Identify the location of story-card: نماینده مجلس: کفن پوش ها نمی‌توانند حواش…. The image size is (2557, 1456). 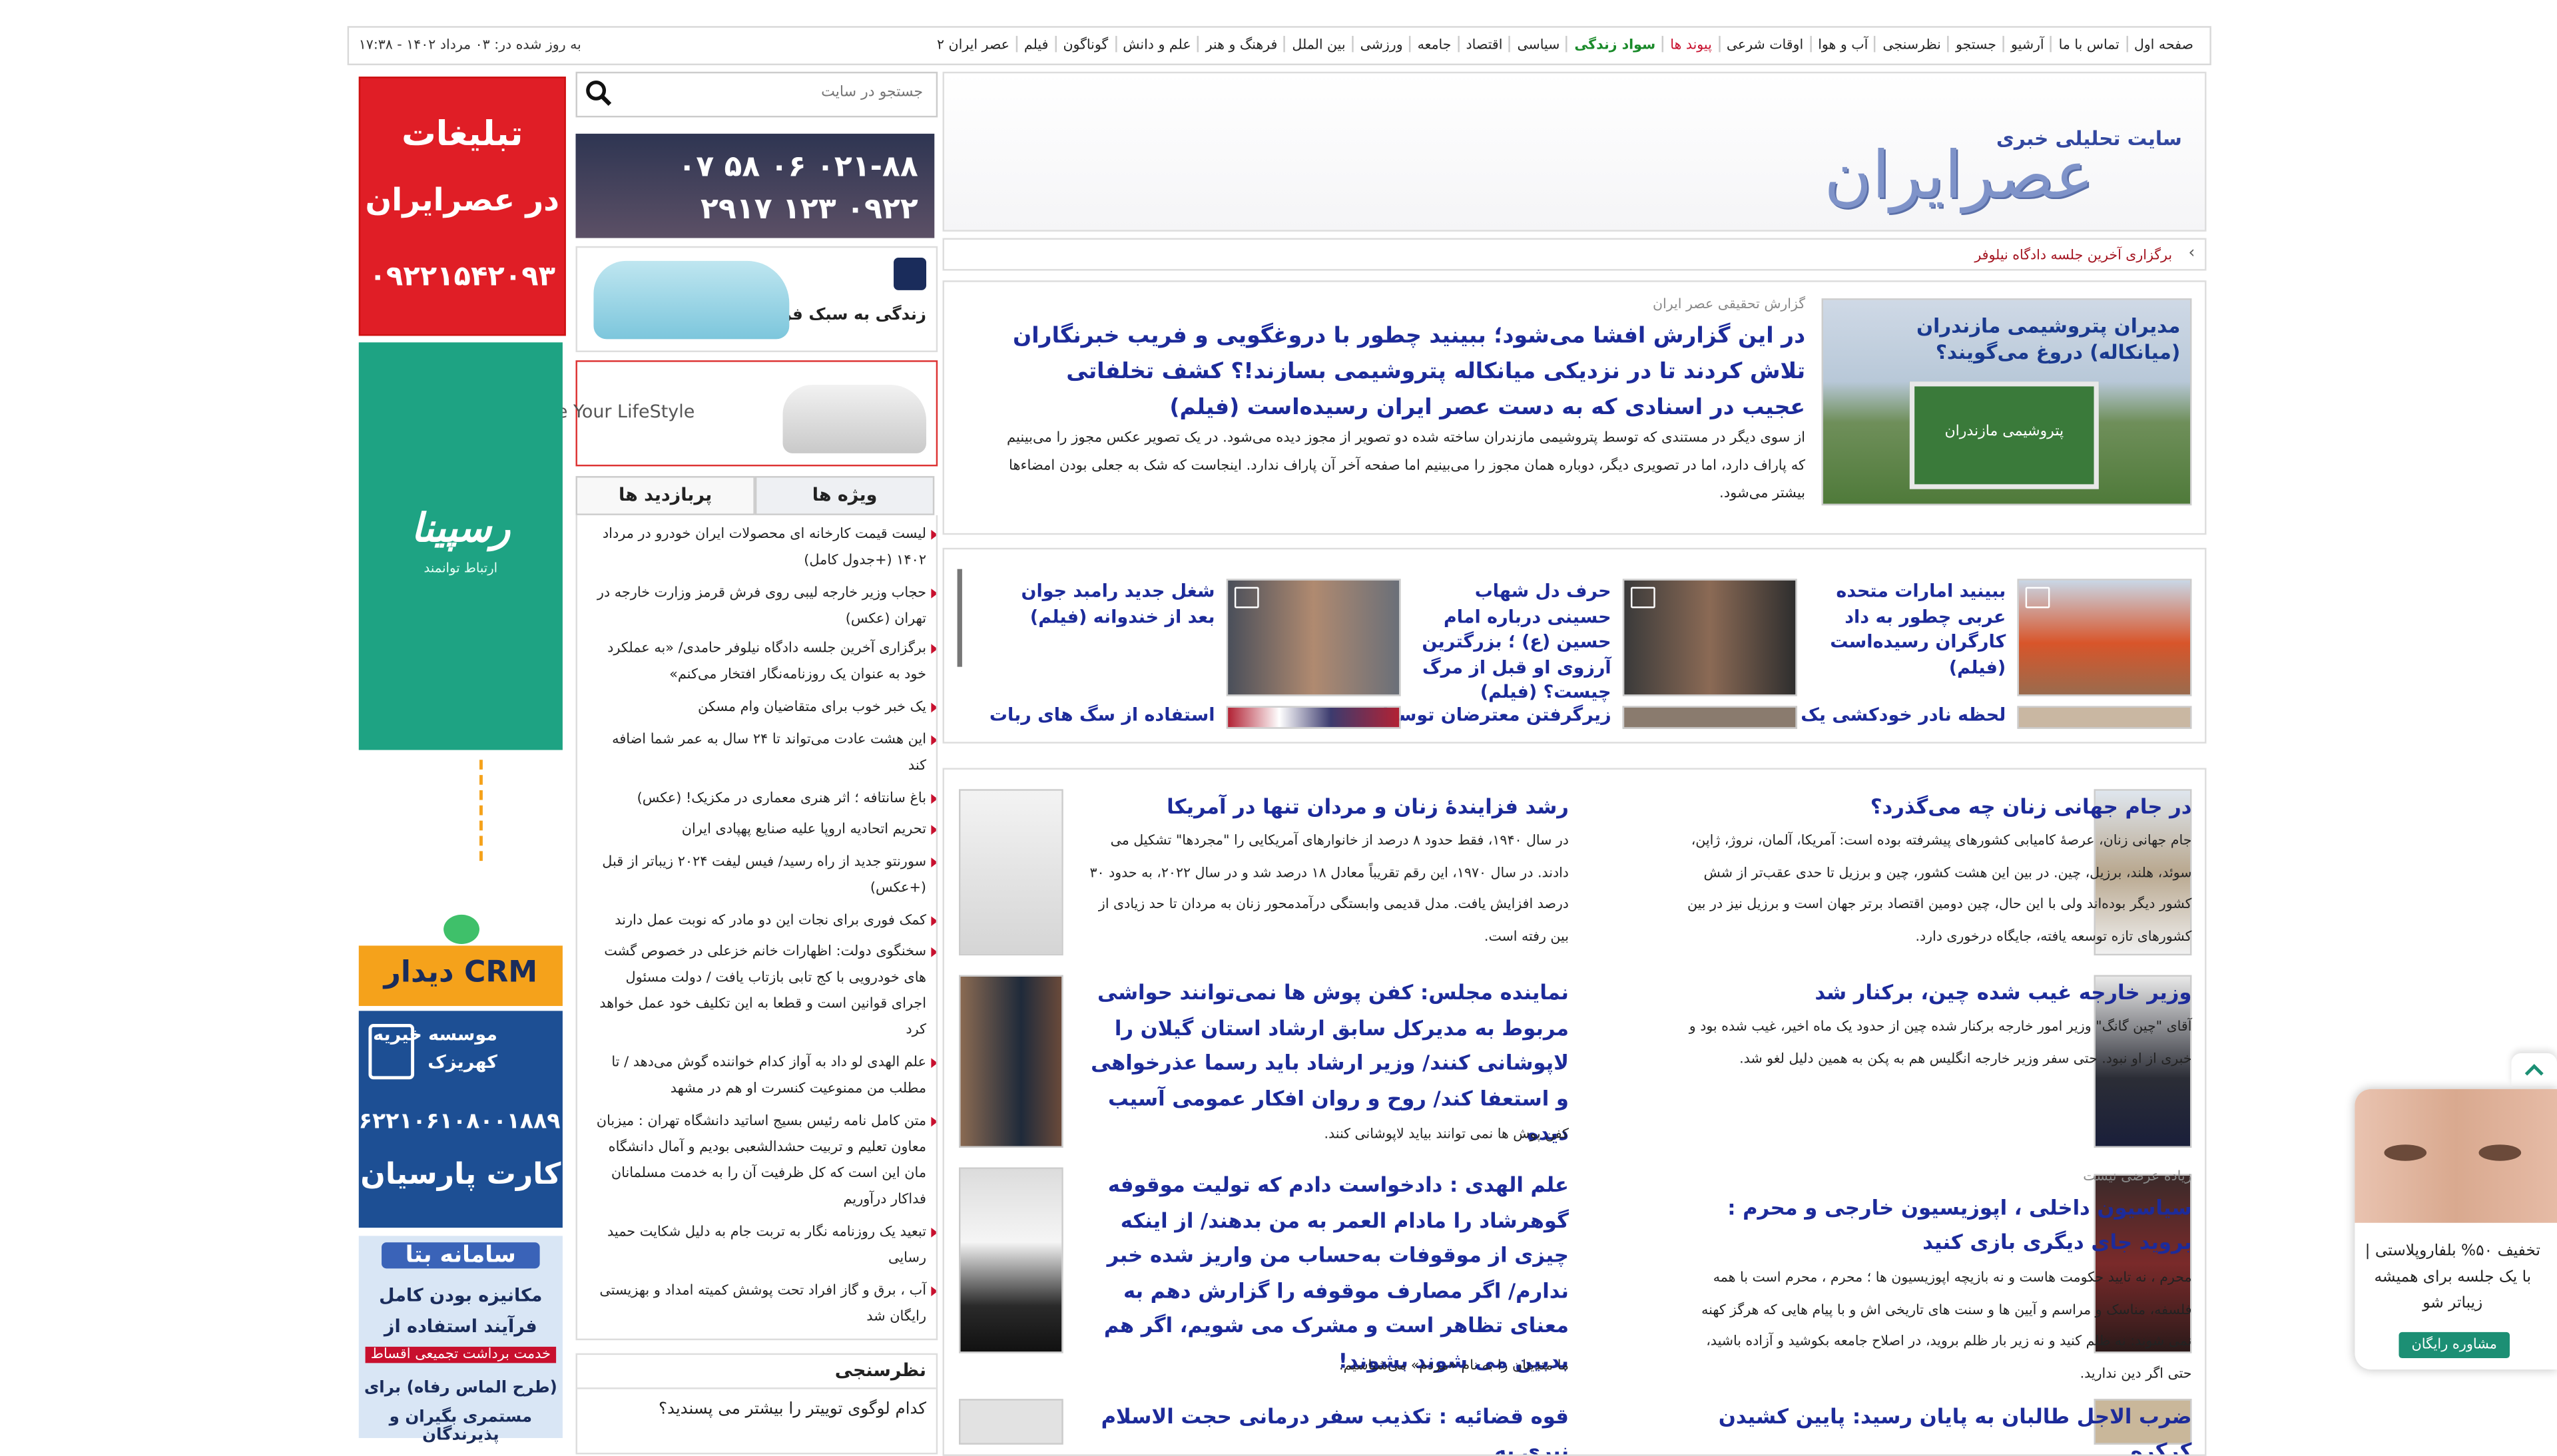
(1262, 1063).